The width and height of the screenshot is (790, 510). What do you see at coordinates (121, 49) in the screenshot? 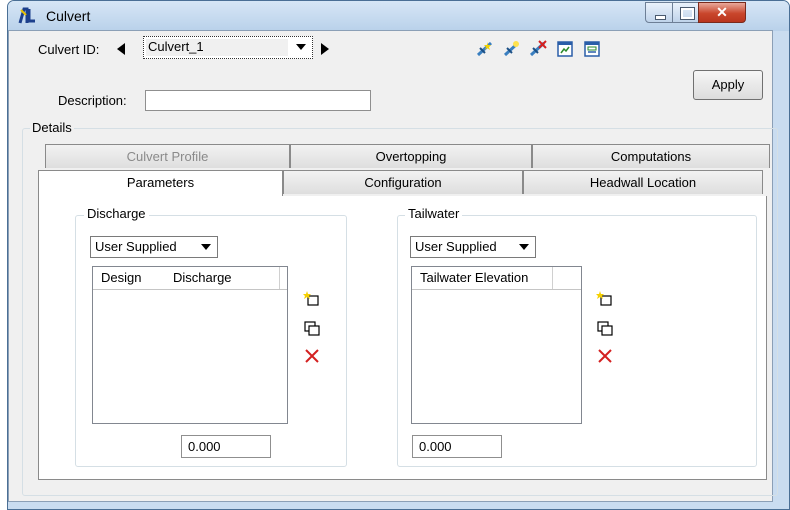
I see `previous-culvert-arrow-icon` at bounding box center [121, 49].